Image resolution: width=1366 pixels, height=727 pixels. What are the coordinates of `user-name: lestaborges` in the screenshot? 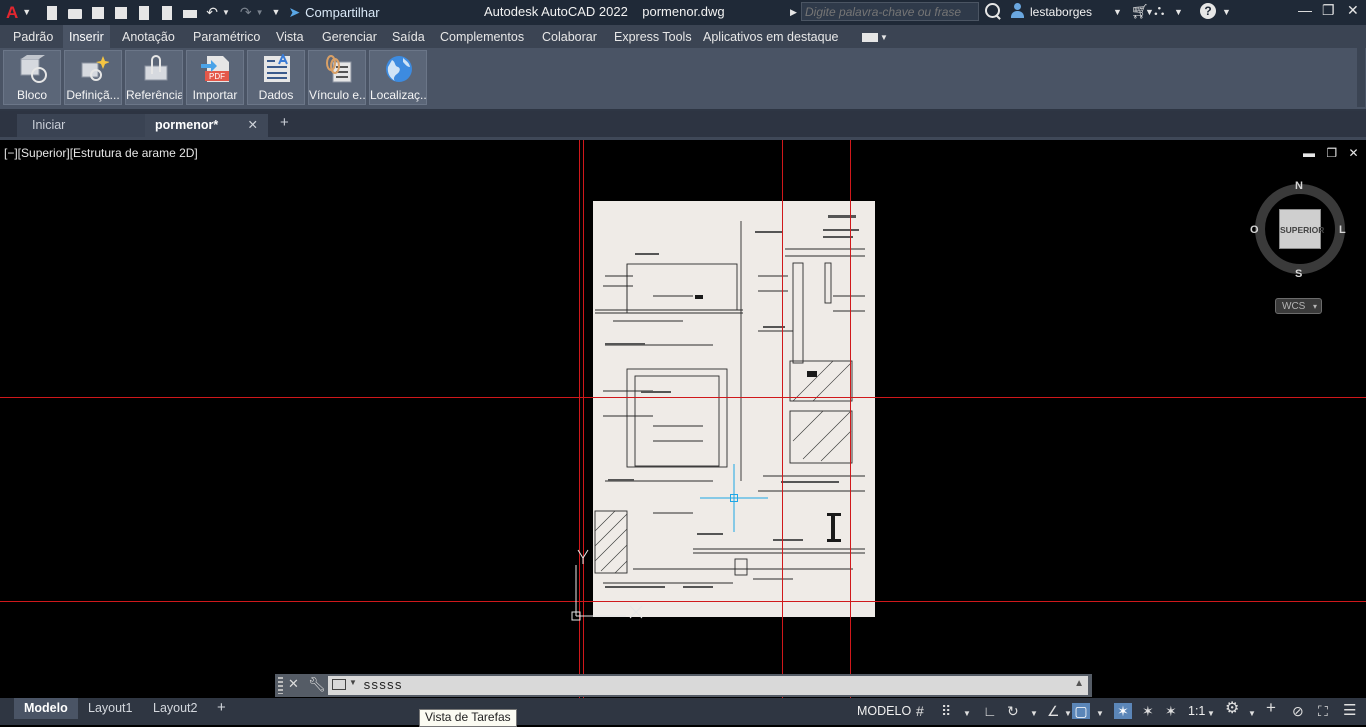 It's located at (1061, 12).